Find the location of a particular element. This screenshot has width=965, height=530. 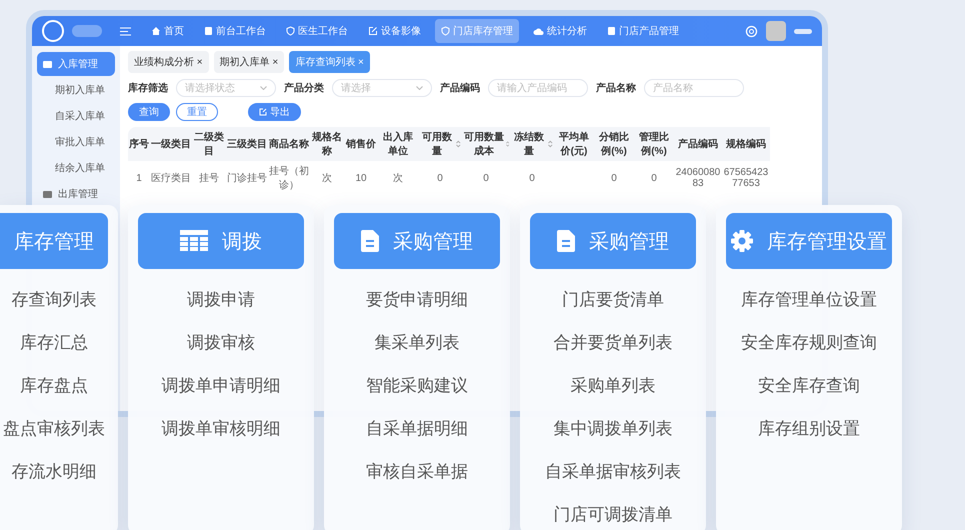

column-header: 冻结数量 is located at coordinates (532, 144).